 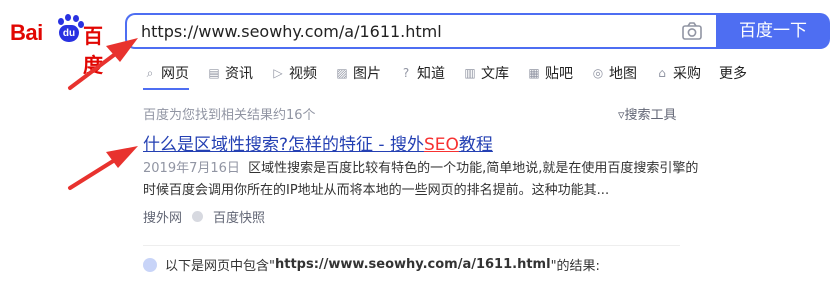 What do you see at coordinates (623, 74) in the screenshot?
I see `tab-label: 地图` at bounding box center [623, 74].